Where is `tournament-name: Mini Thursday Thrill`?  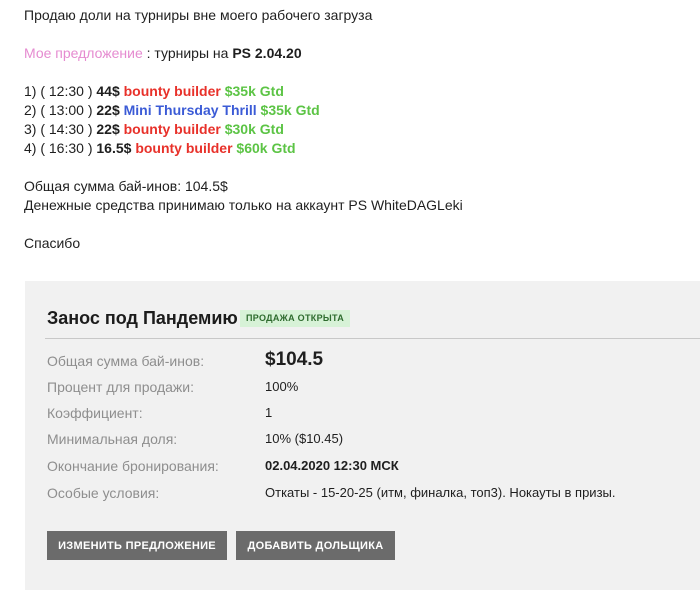 tournament-name: Mini Thursday Thrill is located at coordinates (190, 110).